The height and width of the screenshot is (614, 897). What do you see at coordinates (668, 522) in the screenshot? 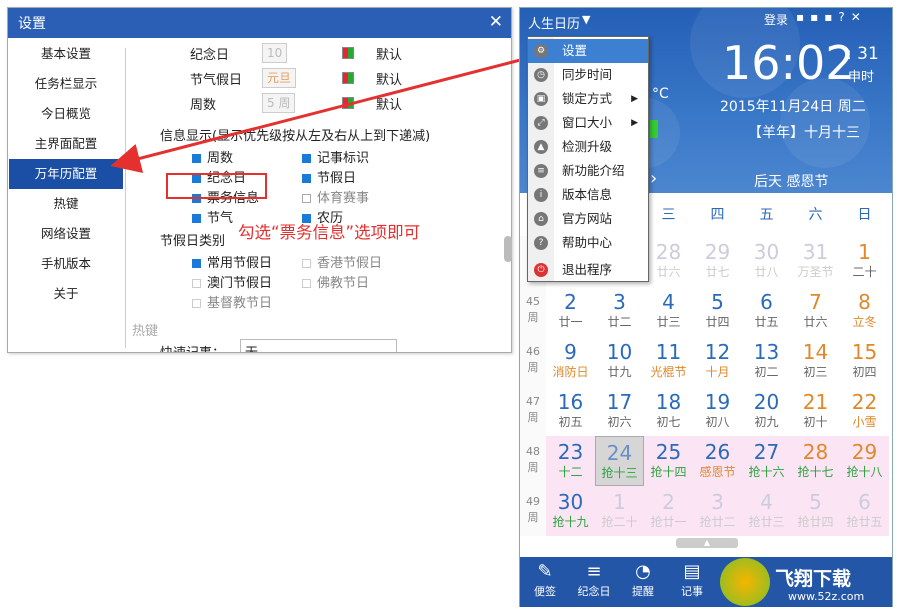
I see `lunar-label: 抢廿一` at bounding box center [668, 522].